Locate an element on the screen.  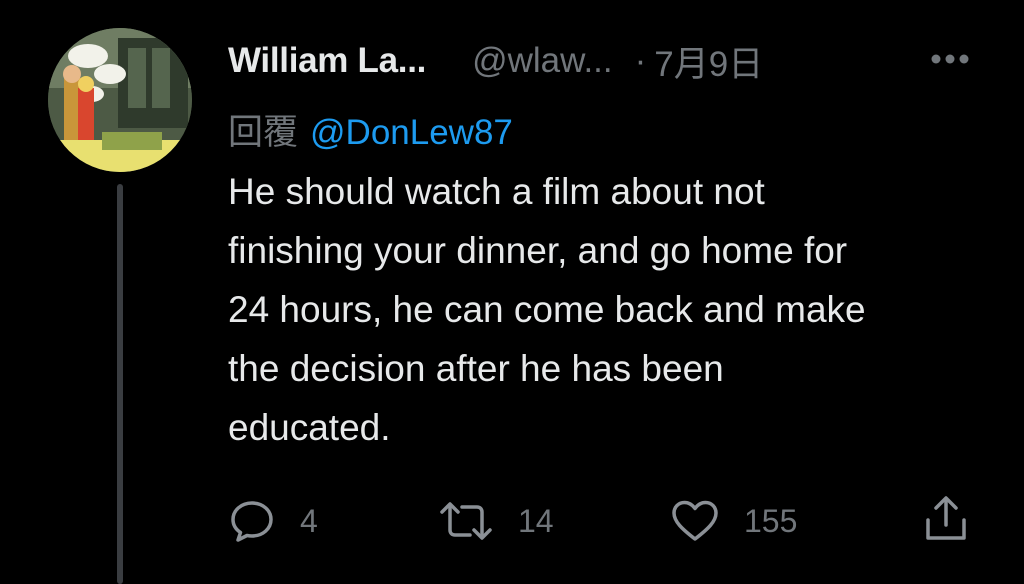
tweet-text-line: the decision after he has been is located at coordinates (476, 368).